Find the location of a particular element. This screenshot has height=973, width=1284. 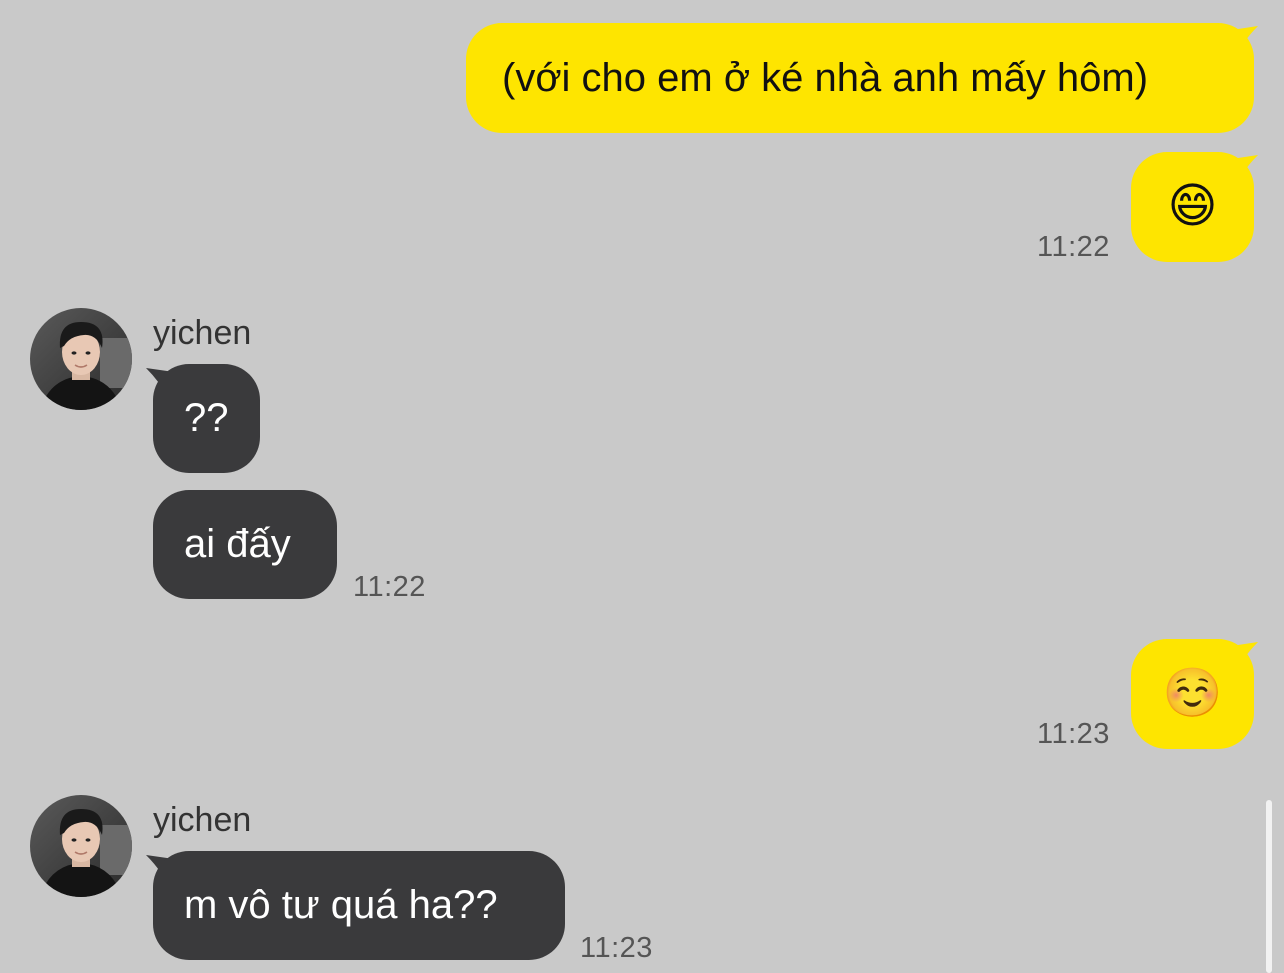

message-text: m vô tư quá ha?? is located at coordinates (341, 905).